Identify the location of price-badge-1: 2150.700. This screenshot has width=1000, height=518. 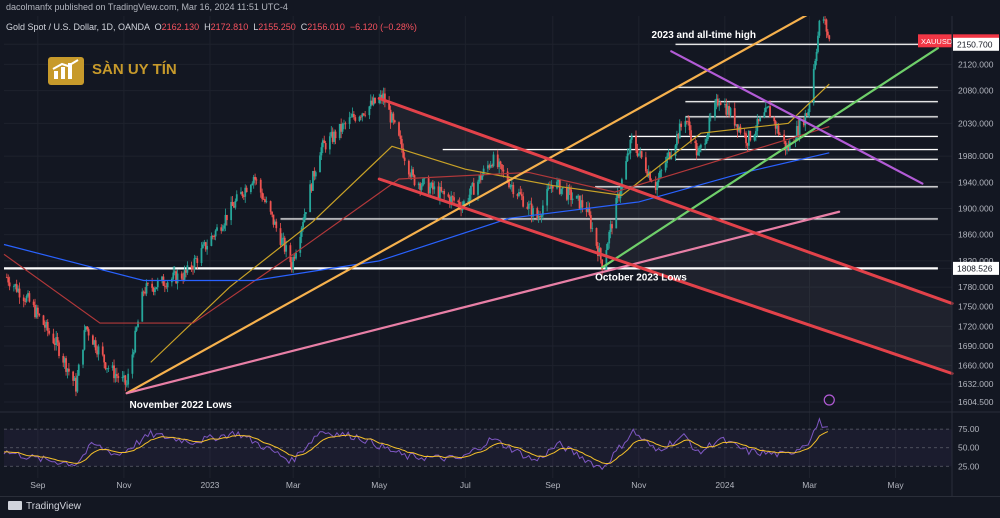
(976, 44).